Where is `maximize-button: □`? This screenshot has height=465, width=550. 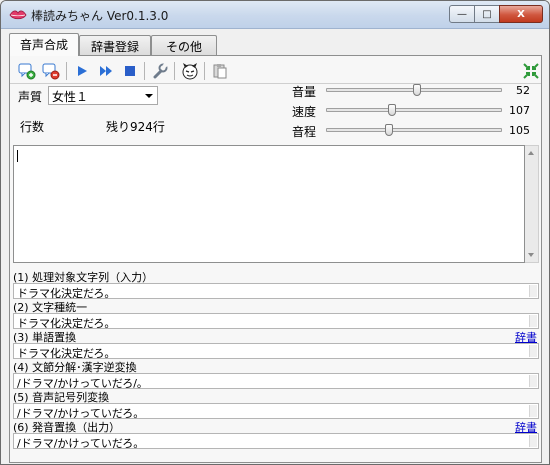 maximize-button: □ is located at coordinates (487, 14).